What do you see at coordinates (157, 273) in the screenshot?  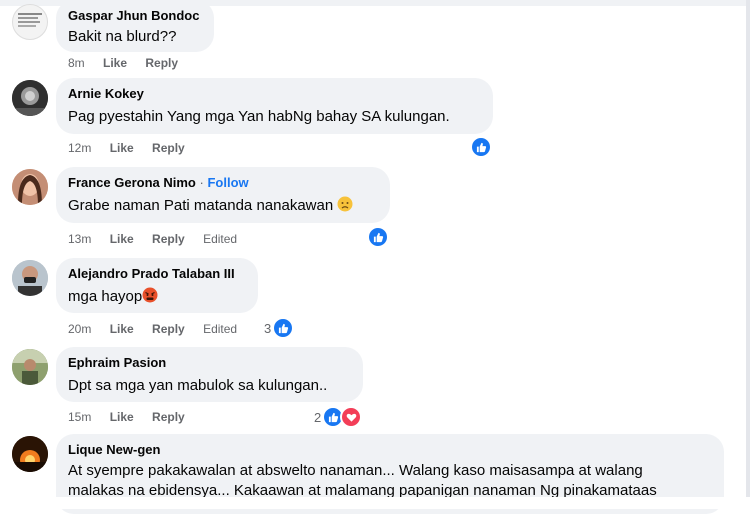 I see `comment-author: Alejandro Prado Talaban III` at bounding box center [157, 273].